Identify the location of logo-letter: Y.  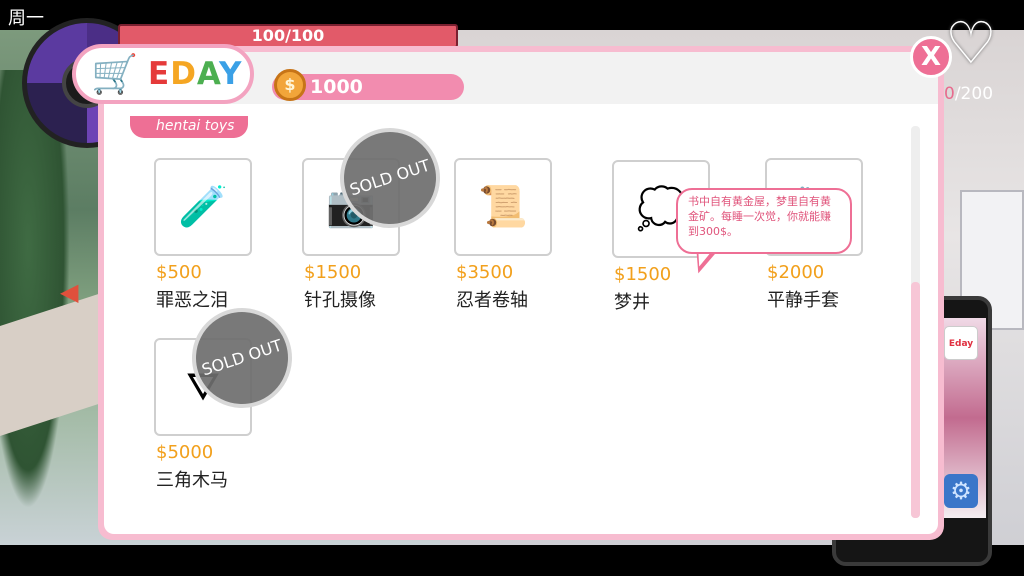
(230, 74).